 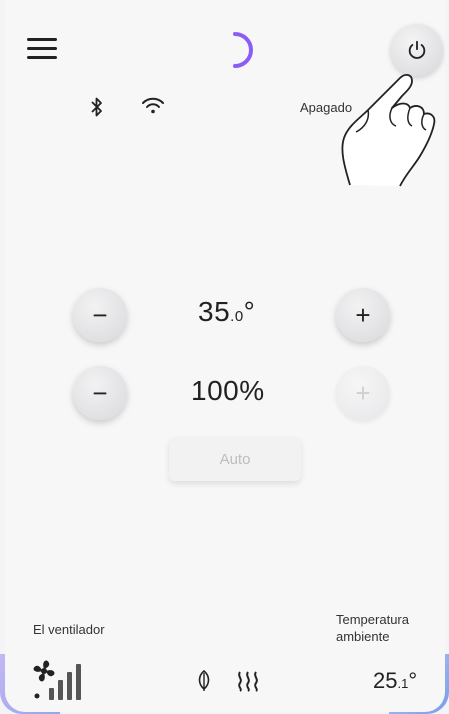 What do you see at coordinates (227, 311) in the screenshot?
I see `temperature-setpoint-value: 35.0°` at bounding box center [227, 311].